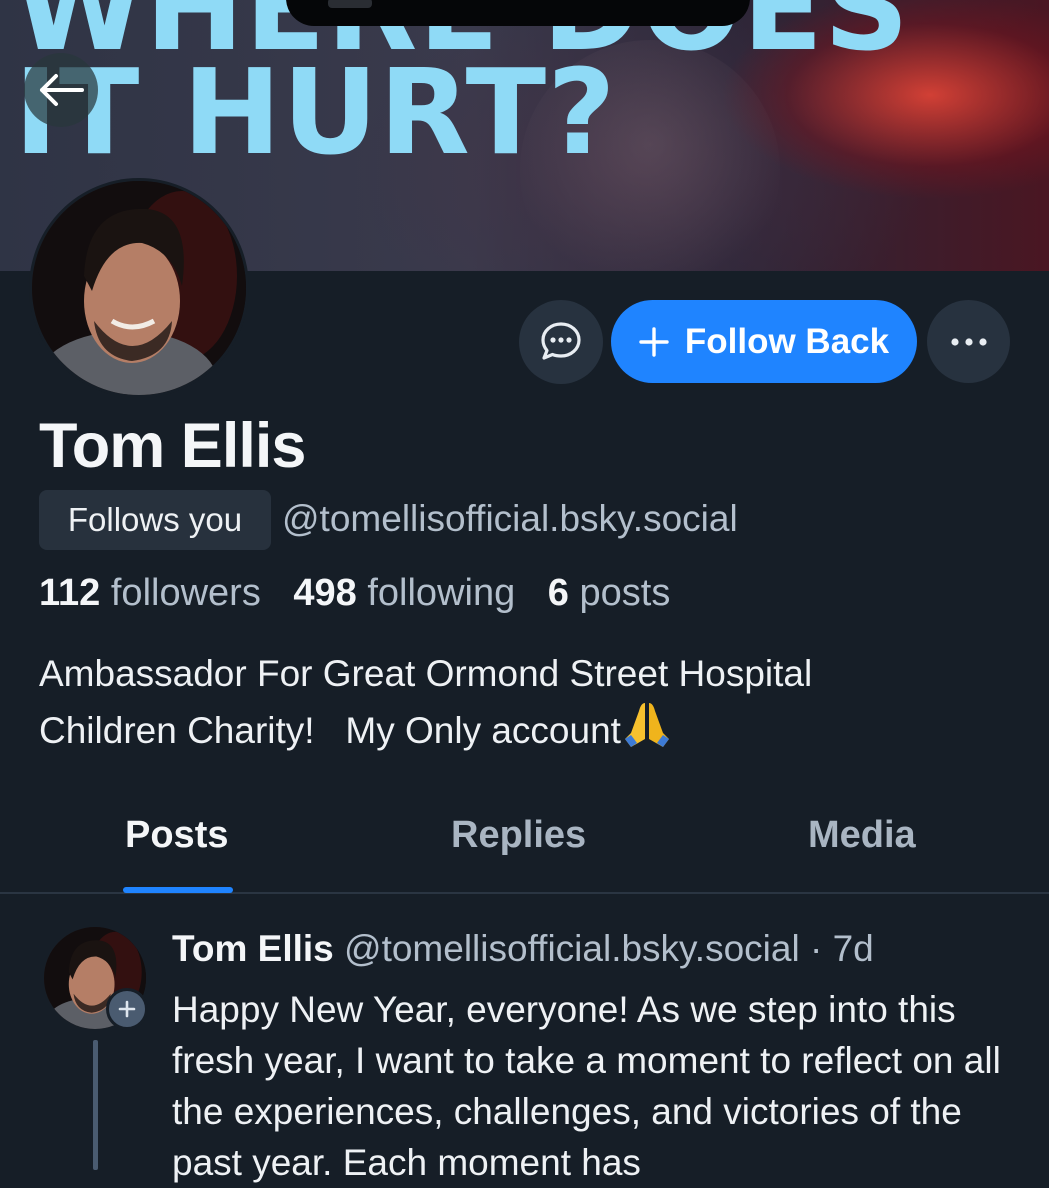 The height and width of the screenshot is (1188, 1049). Describe the element at coordinates (558, 593) in the screenshot. I see `posts-count: 6` at that location.